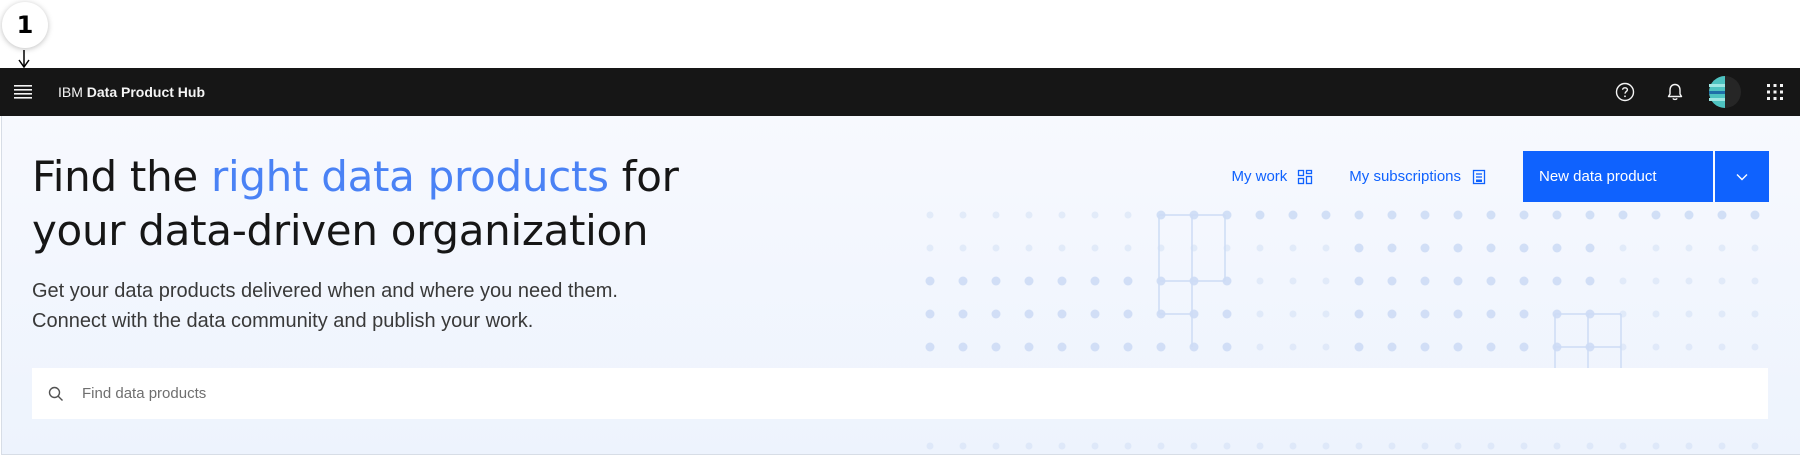 The width and height of the screenshot is (1800, 456). I want to click on my-work-button: My work, so click(1272, 177).